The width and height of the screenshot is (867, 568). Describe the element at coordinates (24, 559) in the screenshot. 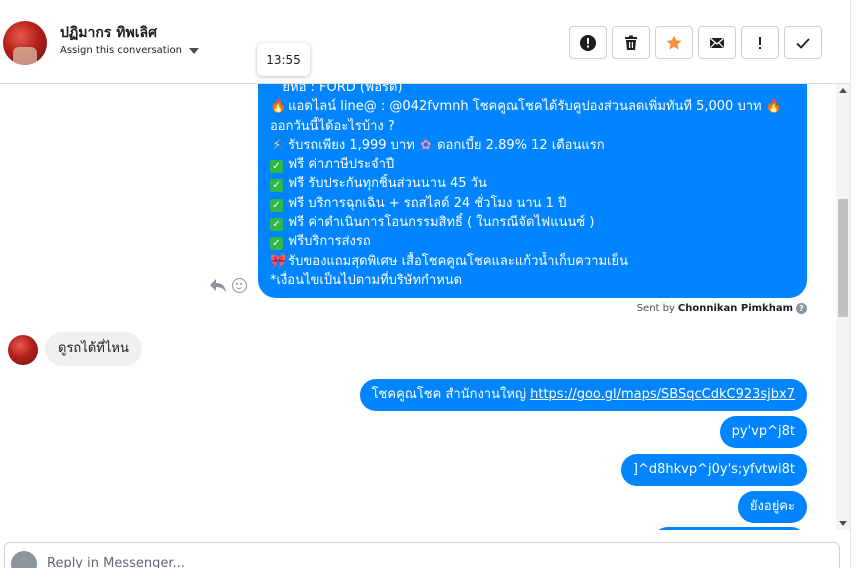

I see `agent-avatar` at that location.